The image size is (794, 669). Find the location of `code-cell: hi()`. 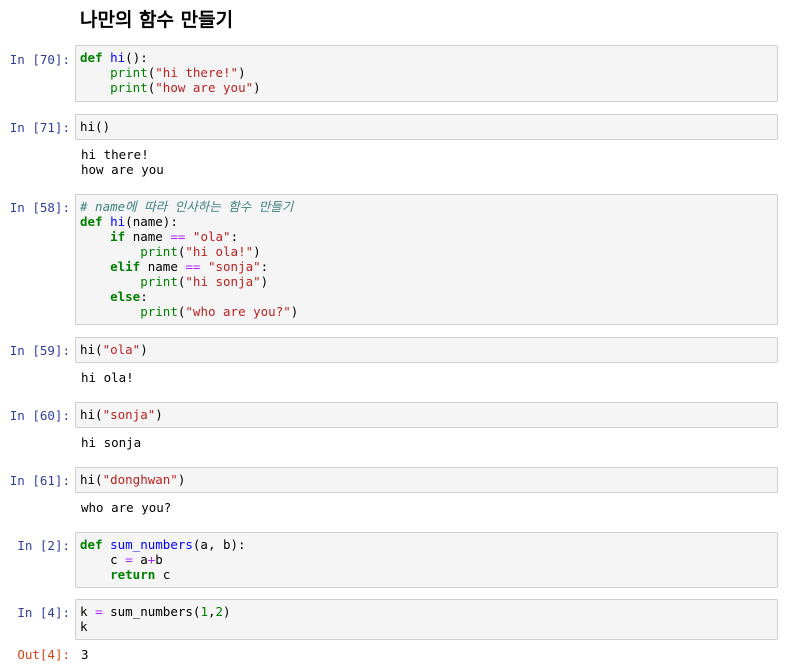

code-cell: hi() is located at coordinates (426, 127).